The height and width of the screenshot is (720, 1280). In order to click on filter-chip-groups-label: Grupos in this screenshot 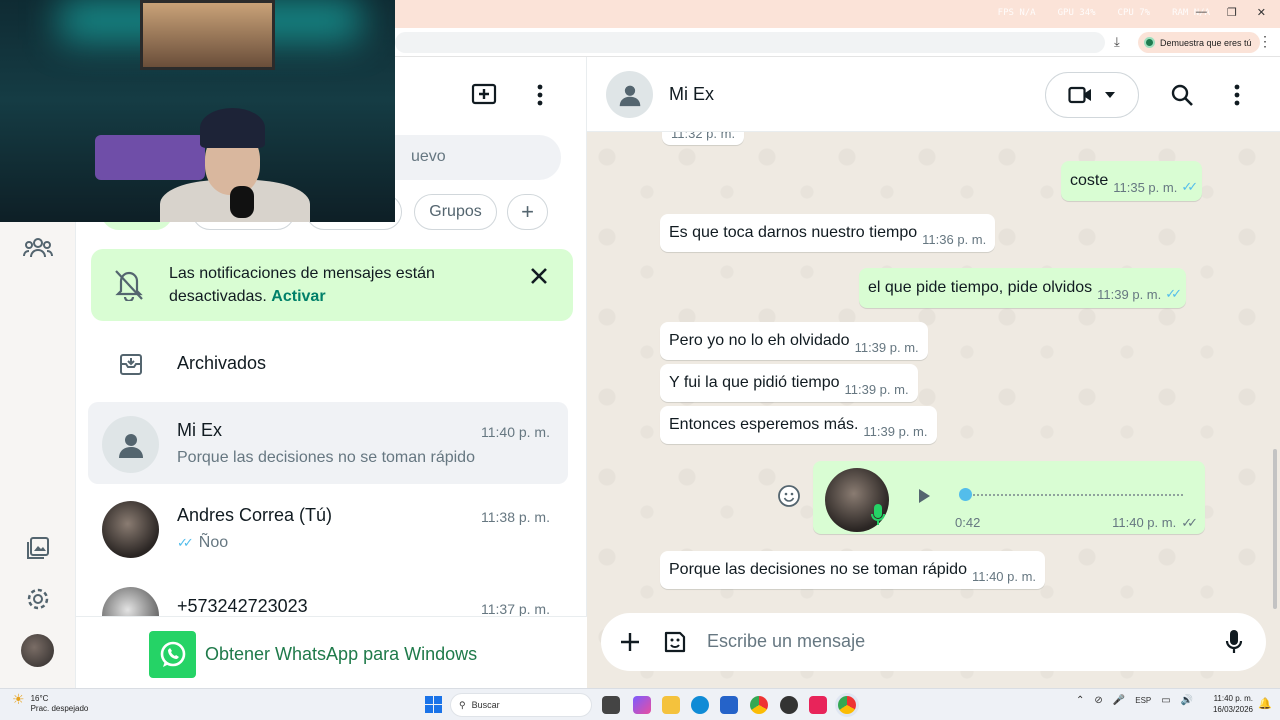, I will do `click(455, 211)`.